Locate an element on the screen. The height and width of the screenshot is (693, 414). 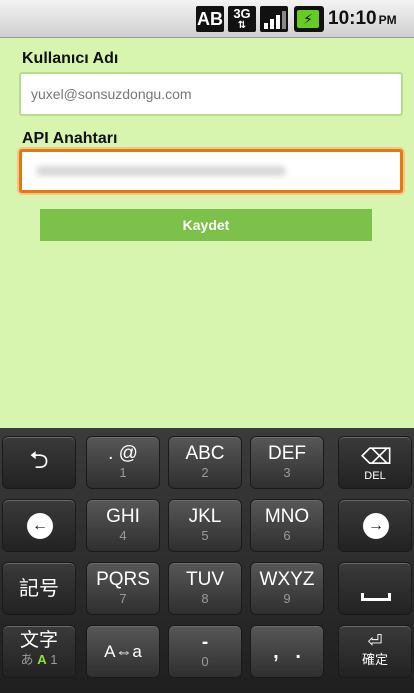
key-abc: ABC 2 is located at coordinates (205, 462).